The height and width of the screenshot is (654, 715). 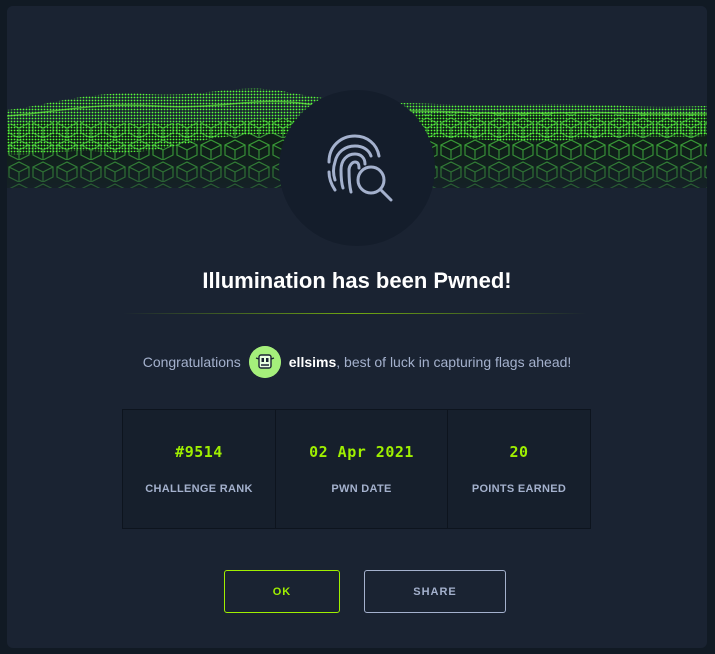 What do you see at coordinates (199, 452) in the screenshot?
I see `stat-value: #9514` at bounding box center [199, 452].